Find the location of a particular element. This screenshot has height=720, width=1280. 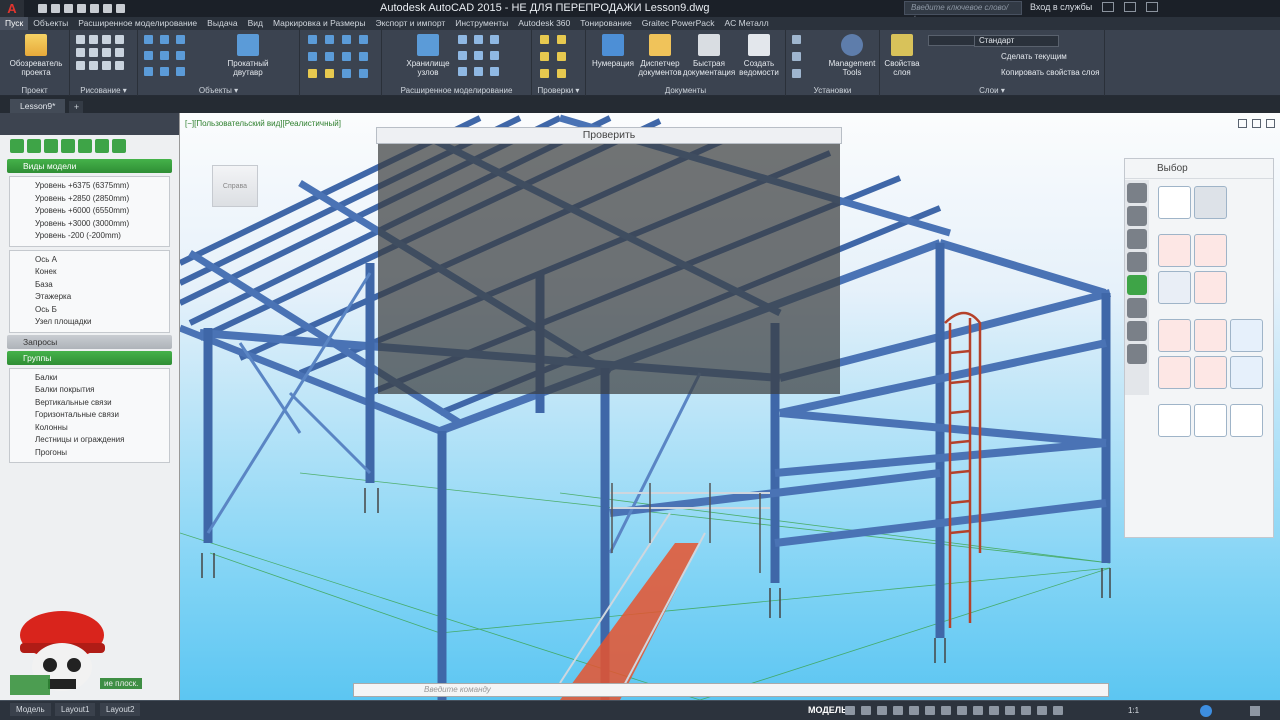

viewport-minimize-icon is located at coordinates (1256, 123).